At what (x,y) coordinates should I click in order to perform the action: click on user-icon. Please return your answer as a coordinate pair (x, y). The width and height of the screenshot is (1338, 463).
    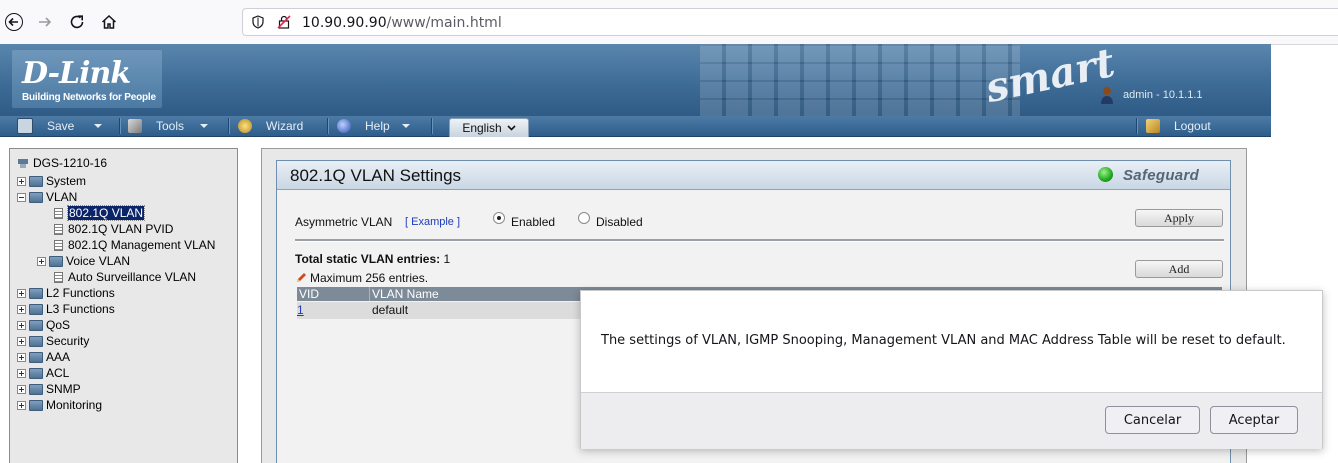
    Looking at the image, I should click on (1107, 95).